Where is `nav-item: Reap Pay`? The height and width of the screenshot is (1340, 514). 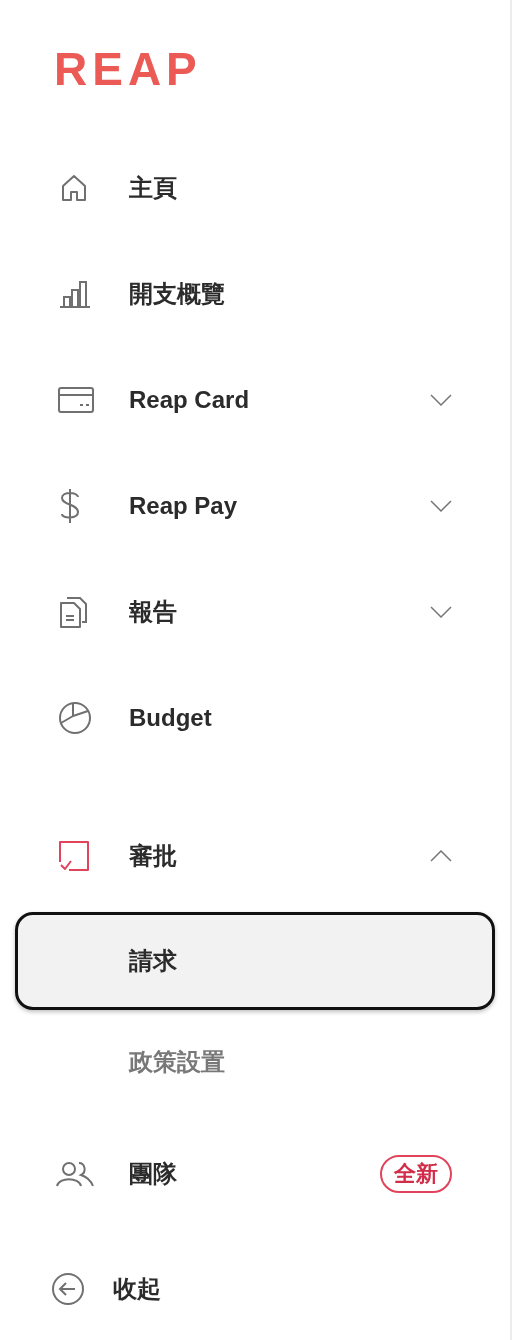 nav-item: Reap Pay is located at coordinates (255, 506).